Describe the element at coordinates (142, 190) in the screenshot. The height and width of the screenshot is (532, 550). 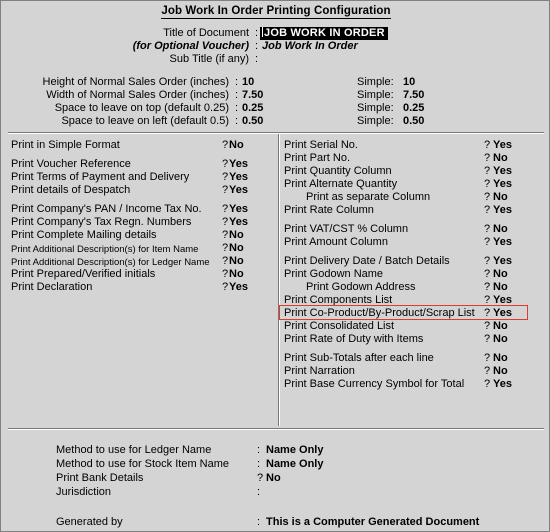
I see `option-print-details-of-despatch: Print details of Despatch ? Yes` at that location.